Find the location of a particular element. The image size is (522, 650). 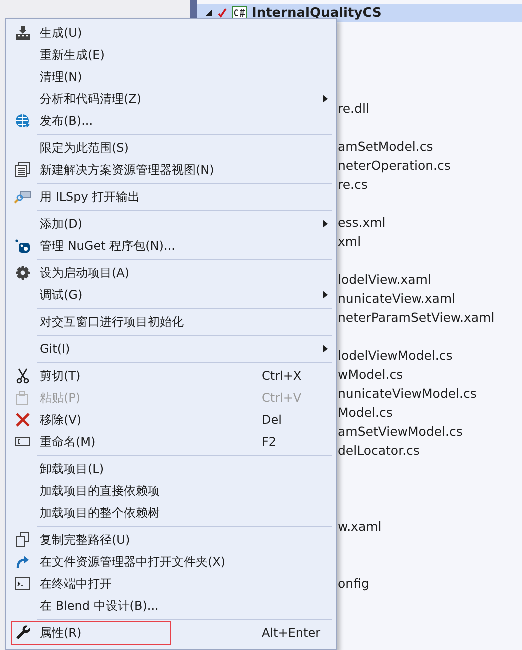

file-name: amSetModel.cs is located at coordinates (386, 146).